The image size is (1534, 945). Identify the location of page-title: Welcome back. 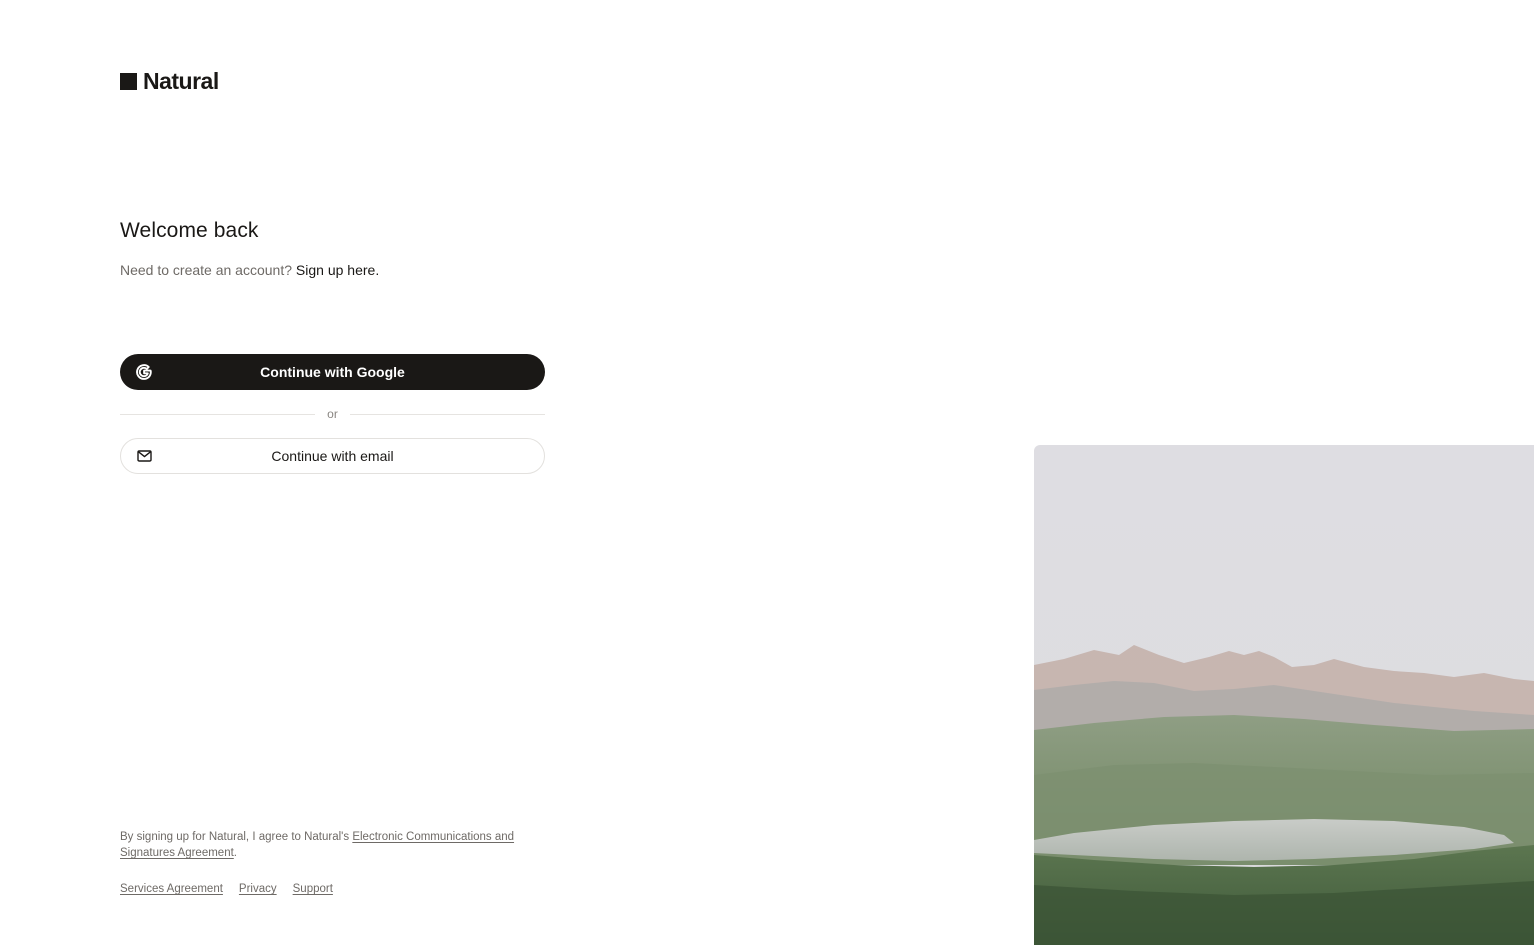
(189, 230).